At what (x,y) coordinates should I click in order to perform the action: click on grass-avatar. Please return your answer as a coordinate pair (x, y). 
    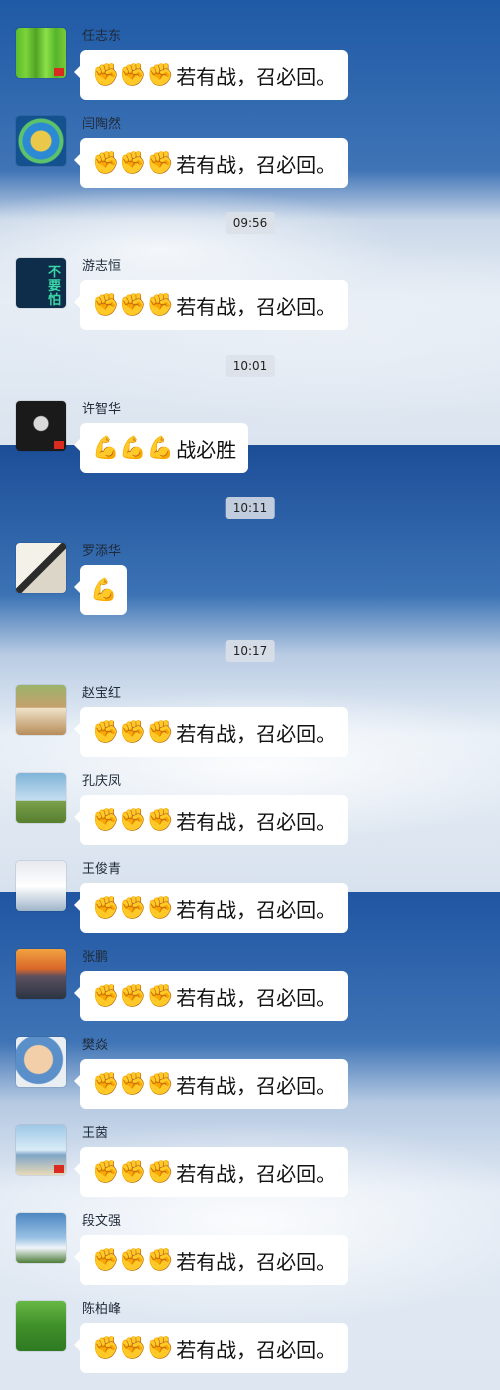
    Looking at the image, I should click on (41, 1326).